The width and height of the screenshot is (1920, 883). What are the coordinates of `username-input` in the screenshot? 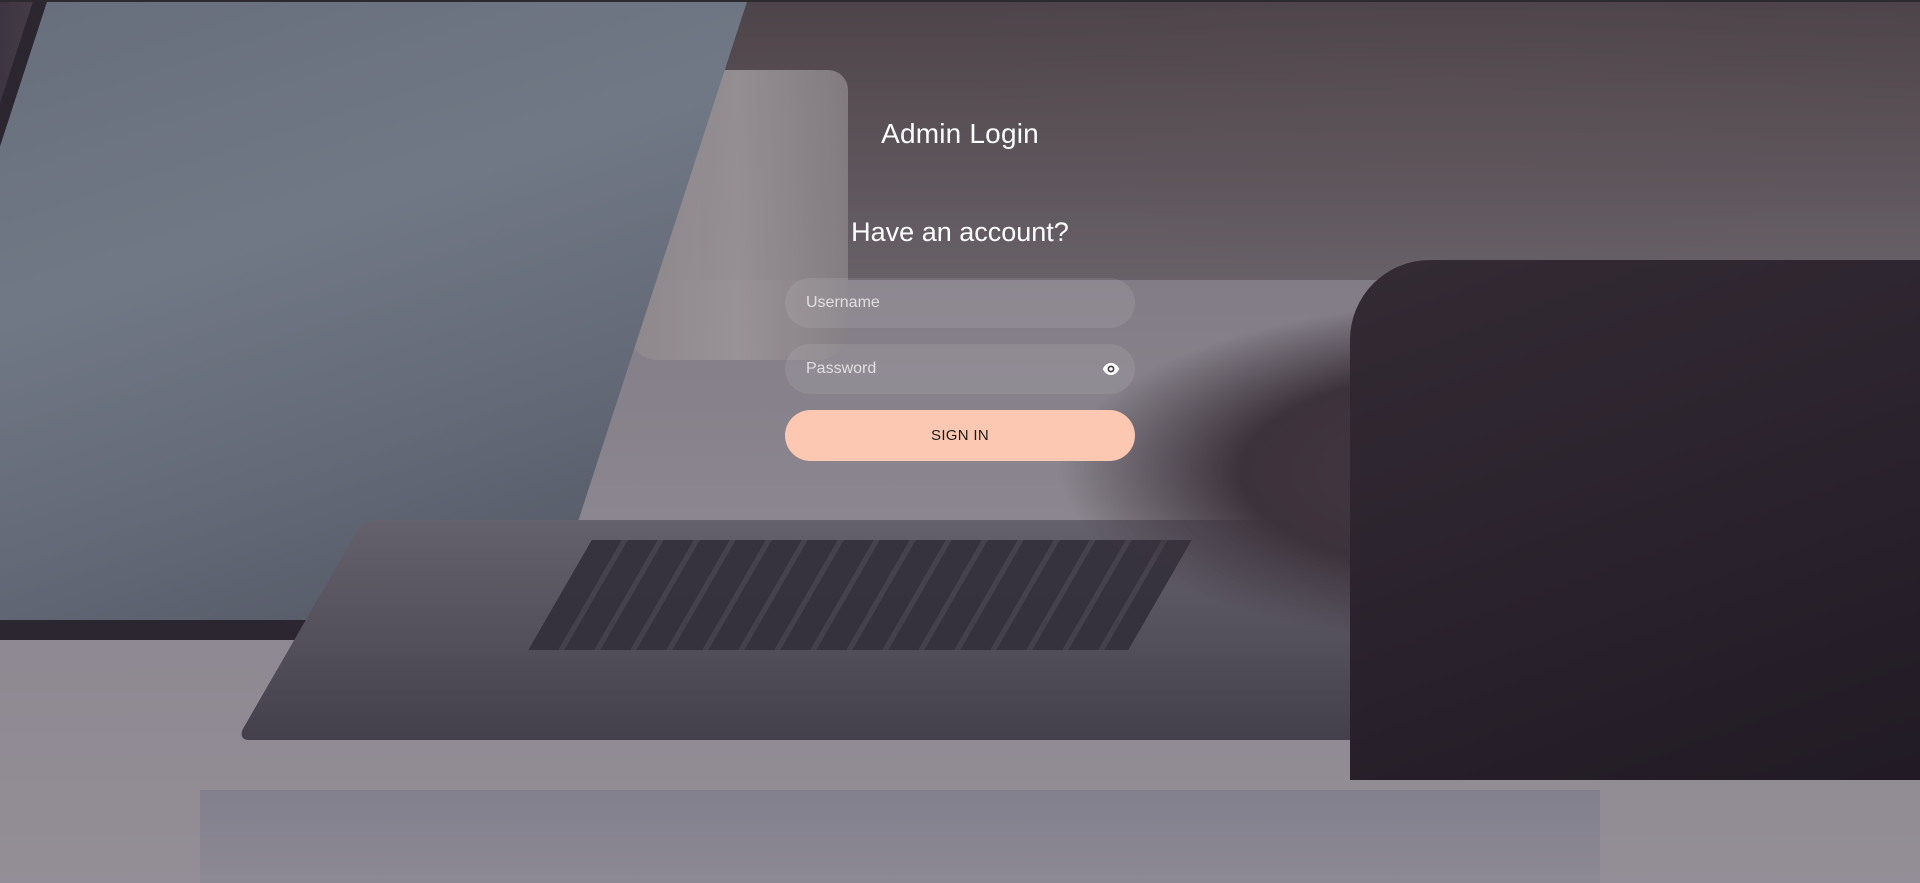 It's located at (960, 303).